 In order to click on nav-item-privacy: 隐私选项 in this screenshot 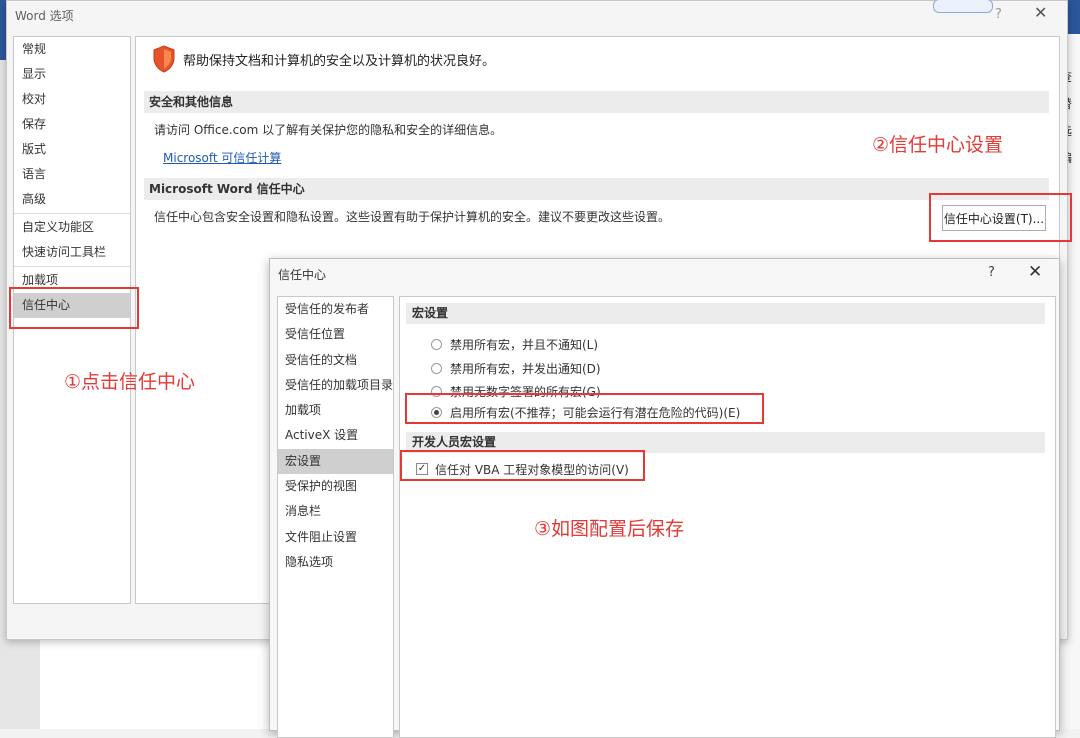, I will do `click(335, 562)`.